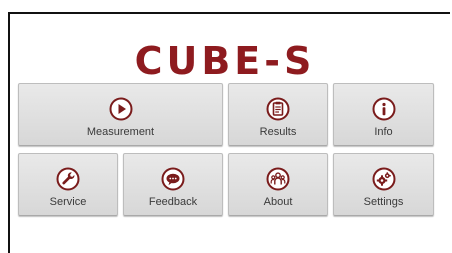 Image resolution: width=452 pixels, height=253 pixels. What do you see at coordinates (121, 109) in the screenshot?
I see `play-icon` at bounding box center [121, 109].